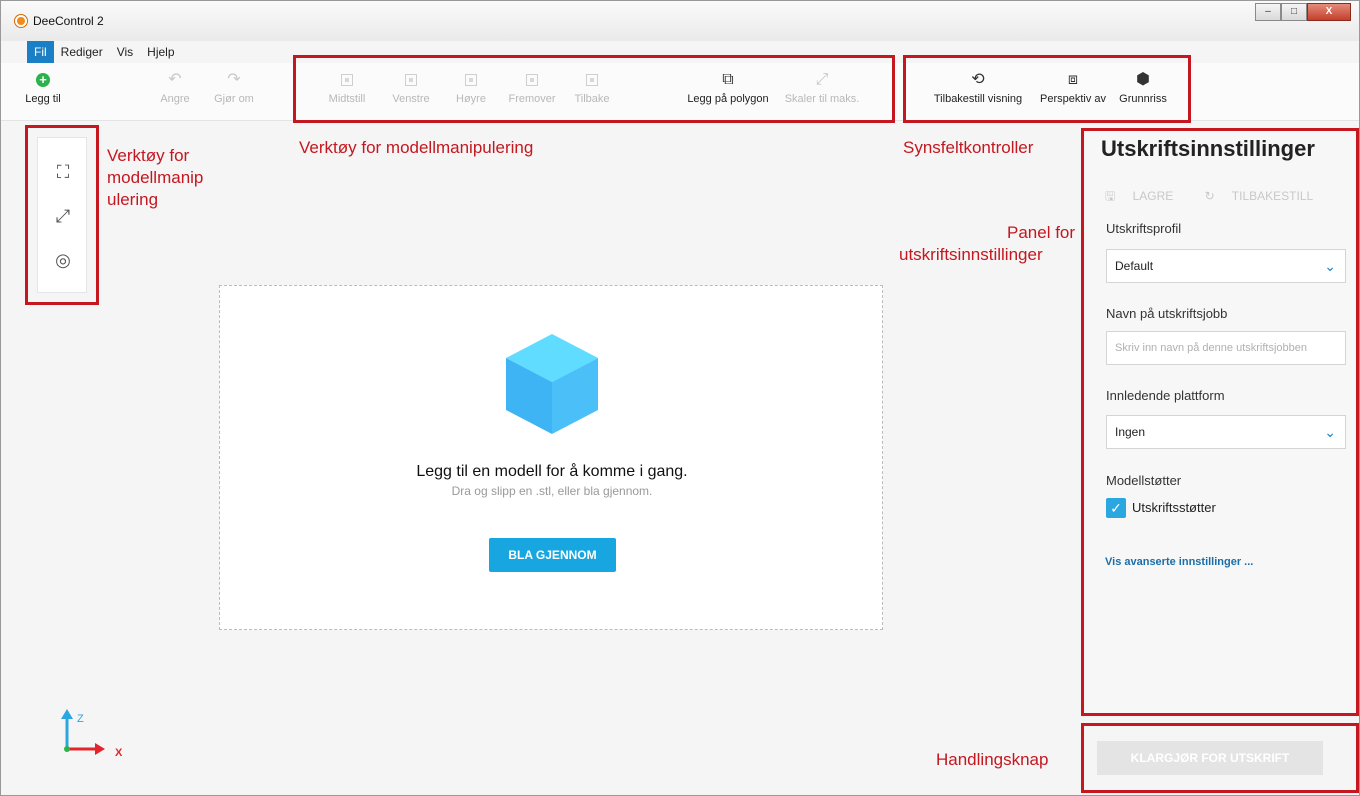  Describe the element at coordinates (82, 52) in the screenshot. I see `menu-edit: Rediger` at that location.